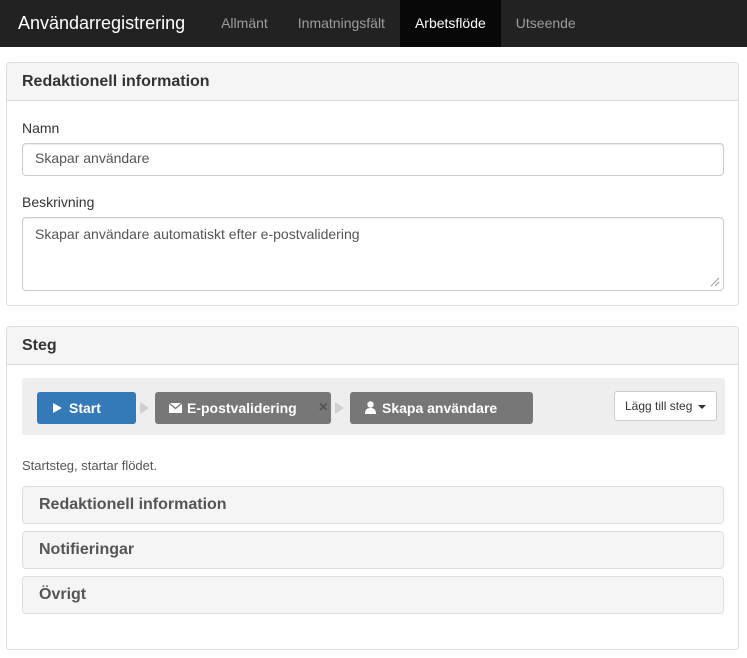 Image resolution: width=747 pixels, height=658 pixels. I want to click on add-step-button: Lägg till steg, so click(665, 406).